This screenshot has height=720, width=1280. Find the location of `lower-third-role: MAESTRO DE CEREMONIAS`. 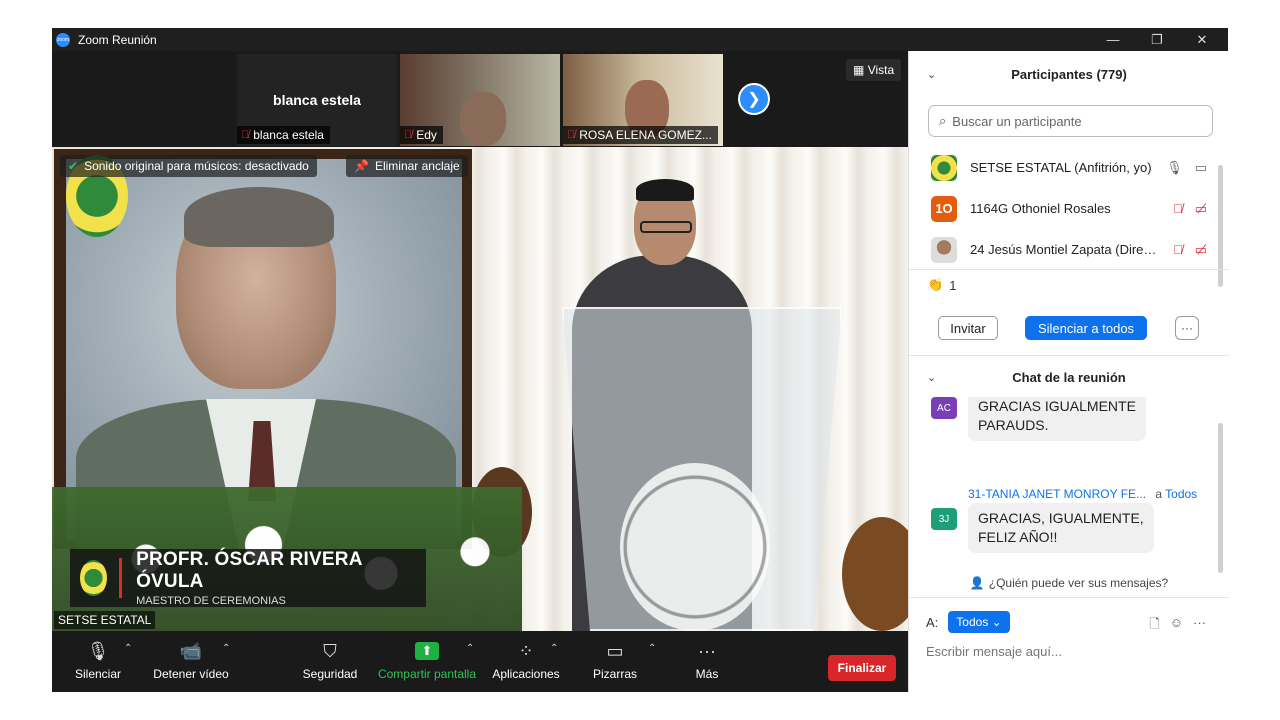

lower-third-role: MAESTRO DE CEREMONIAS is located at coordinates (211, 601).